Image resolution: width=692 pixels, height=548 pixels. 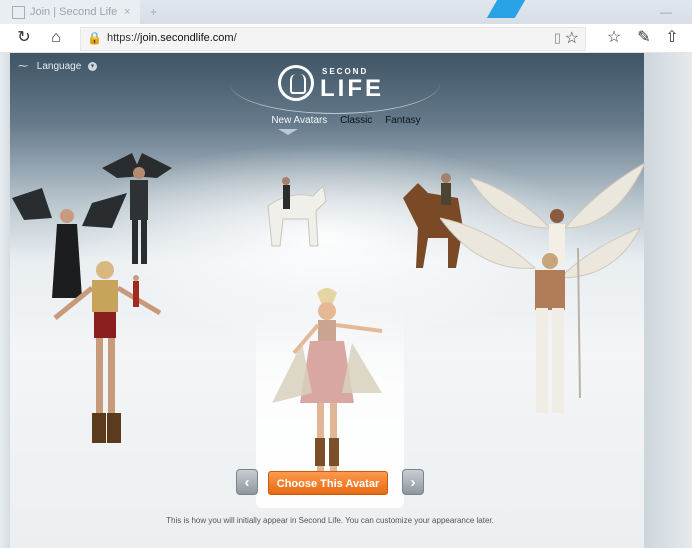 What do you see at coordinates (333, 39) in the screenshot?
I see `address-bar: 🔒 https://join.secondlife.com/ ▯ ☆` at bounding box center [333, 39].